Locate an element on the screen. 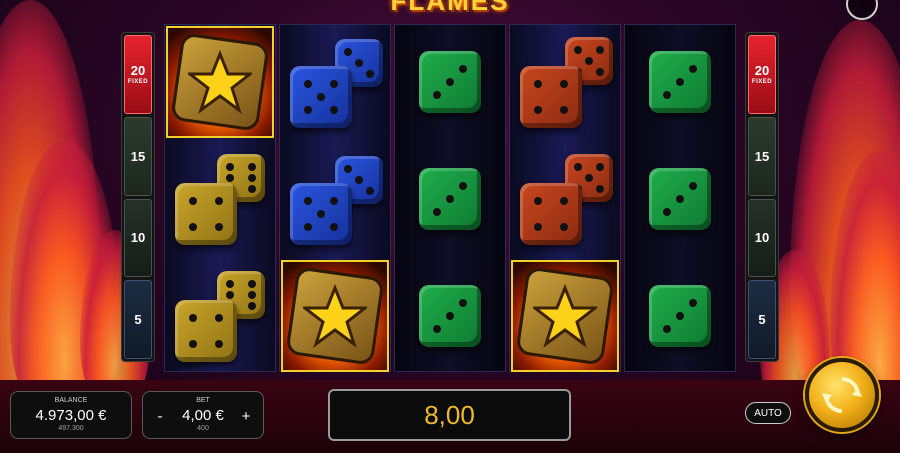 This screenshot has height=453, width=900. spin-arrows-icon is located at coordinates (842, 395).